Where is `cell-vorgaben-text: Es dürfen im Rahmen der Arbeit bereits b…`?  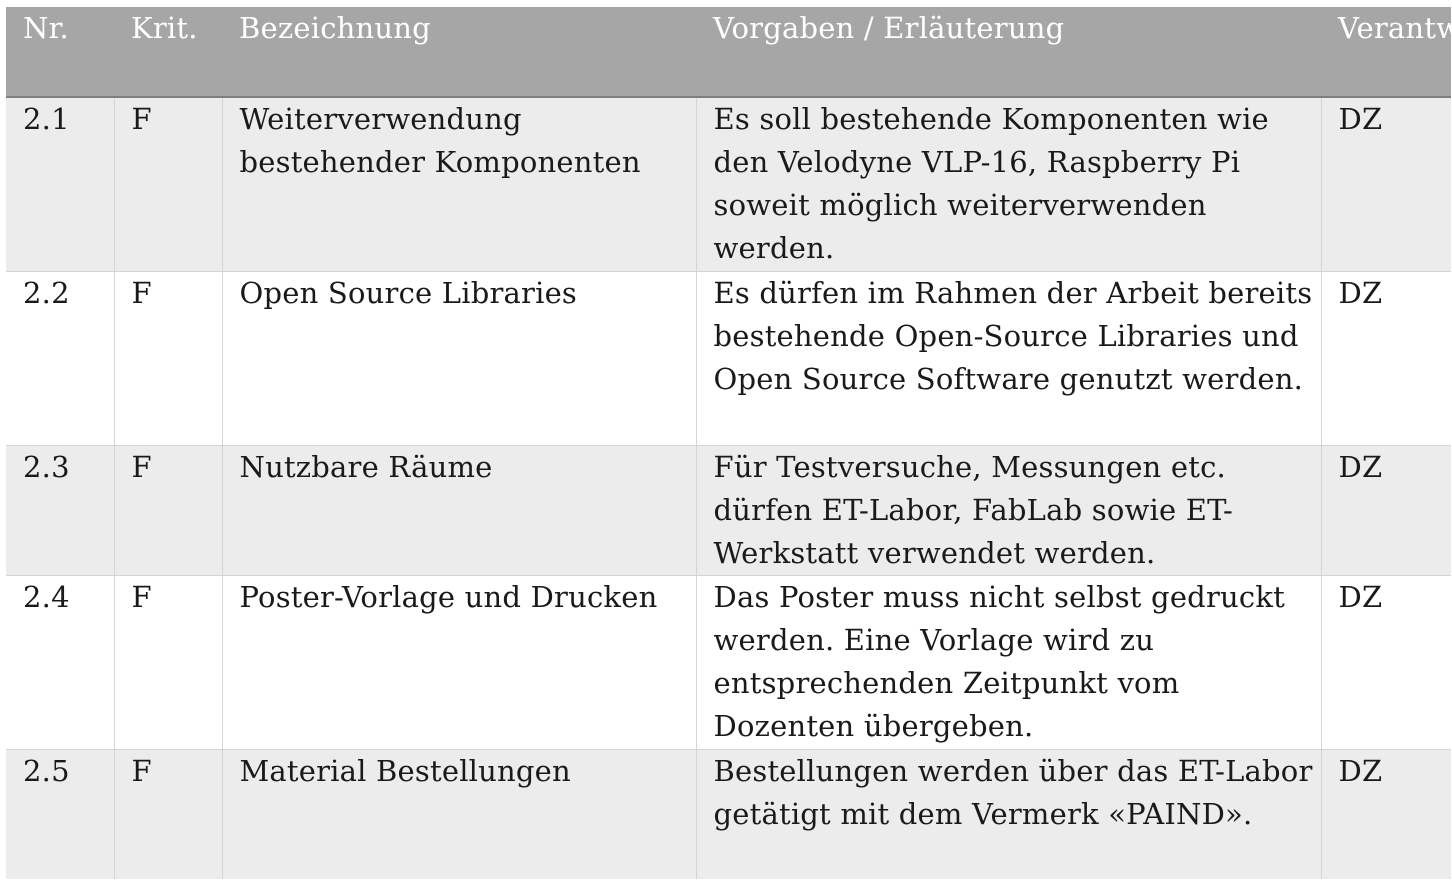
cell-vorgaben-text: Es dürfen im Rahmen der Arbeit bereits b… is located at coordinates (1013, 335).